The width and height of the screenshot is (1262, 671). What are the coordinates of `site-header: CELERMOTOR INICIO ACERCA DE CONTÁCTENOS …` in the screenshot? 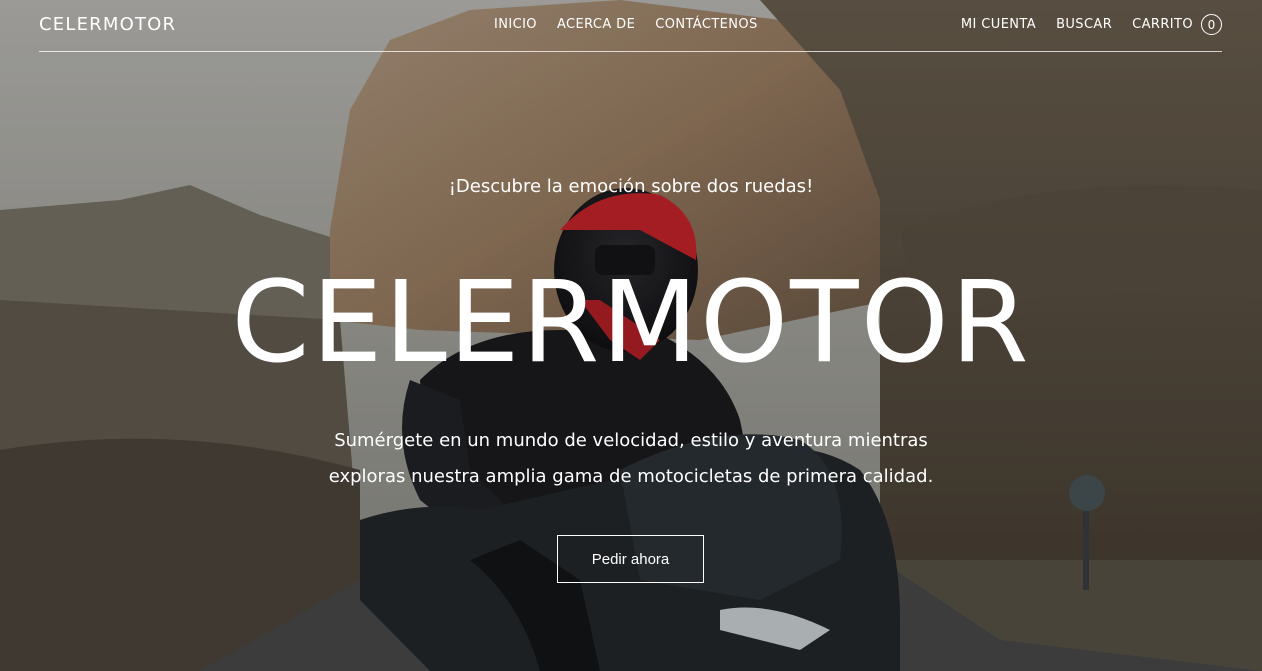 It's located at (630, 26).